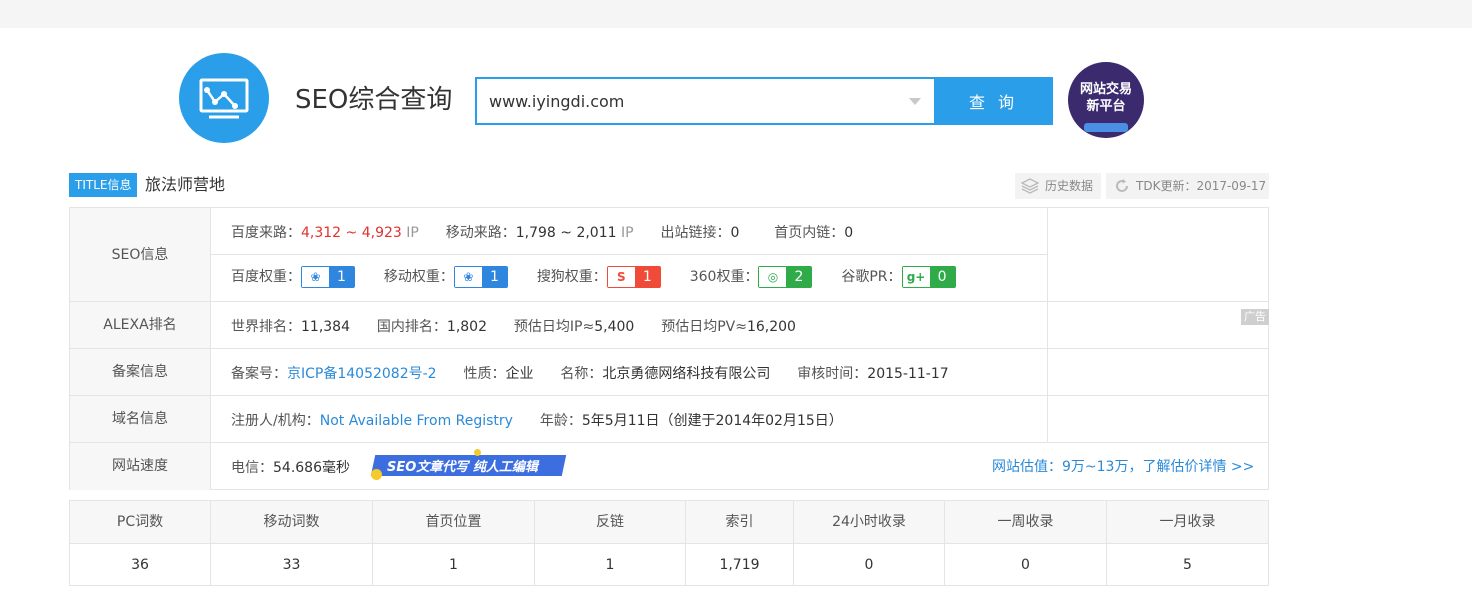 This screenshot has width=1472, height=593. Describe the element at coordinates (736, 14) in the screenshot. I see `top-bar` at that location.